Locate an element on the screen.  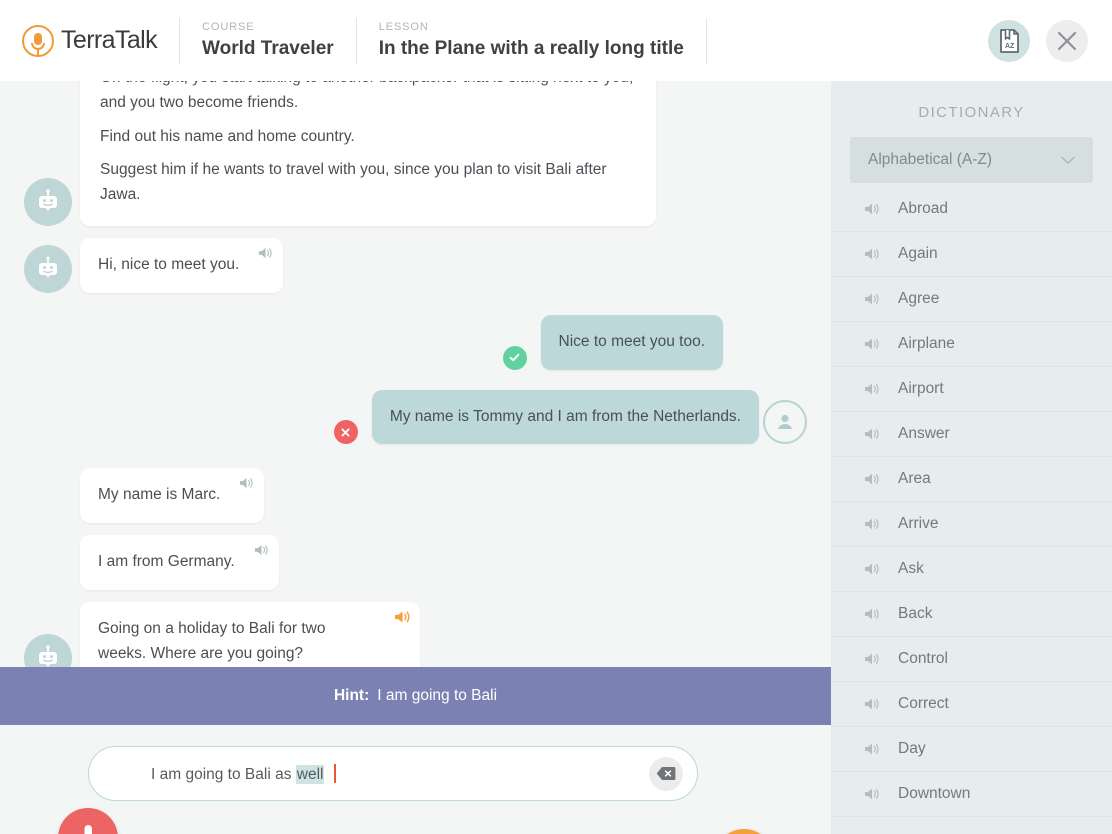
hint-bar: Hint: I am going to Bali is located at coordinates (415, 696).